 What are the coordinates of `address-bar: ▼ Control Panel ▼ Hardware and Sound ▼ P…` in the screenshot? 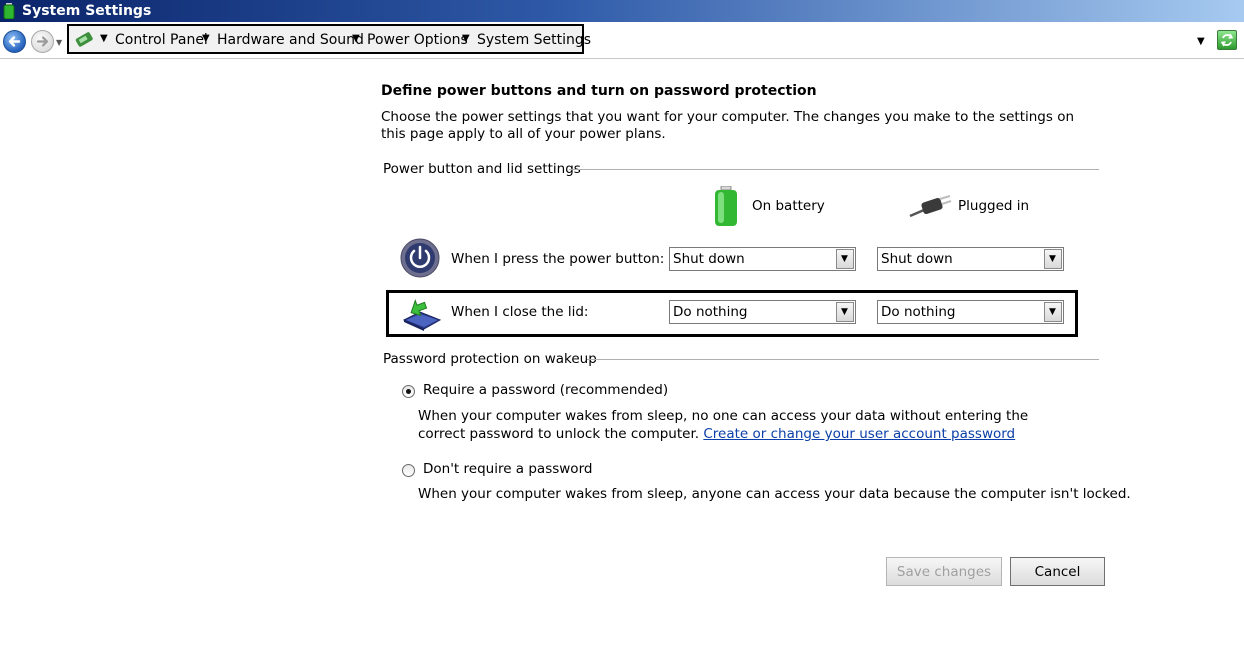 It's located at (329, 39).